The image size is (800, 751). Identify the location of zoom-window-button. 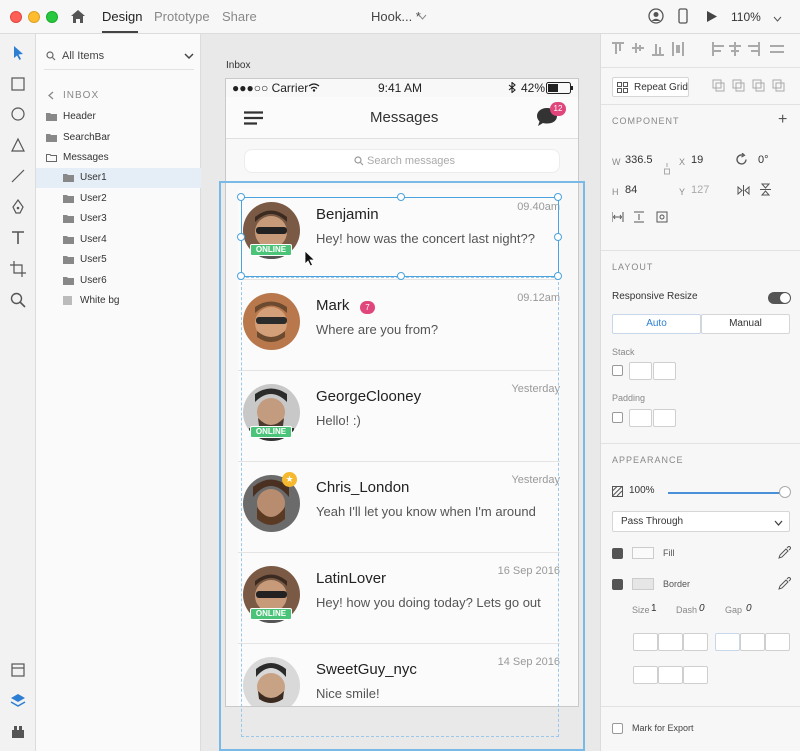
(52, 17).